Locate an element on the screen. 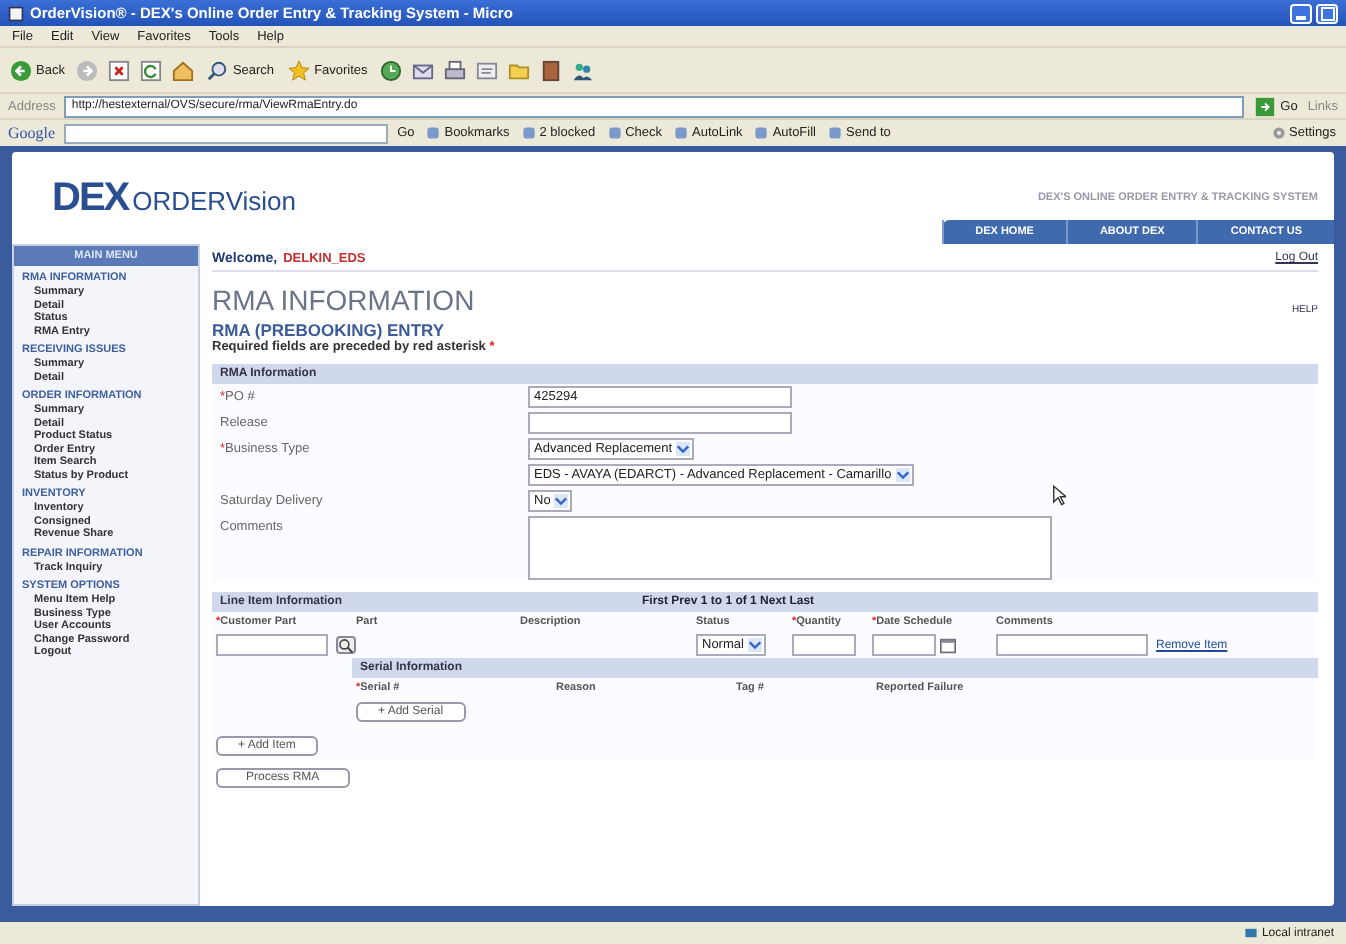 This screenshot has height=944, width=1346. comments-field is located at coordinates (790, 548).